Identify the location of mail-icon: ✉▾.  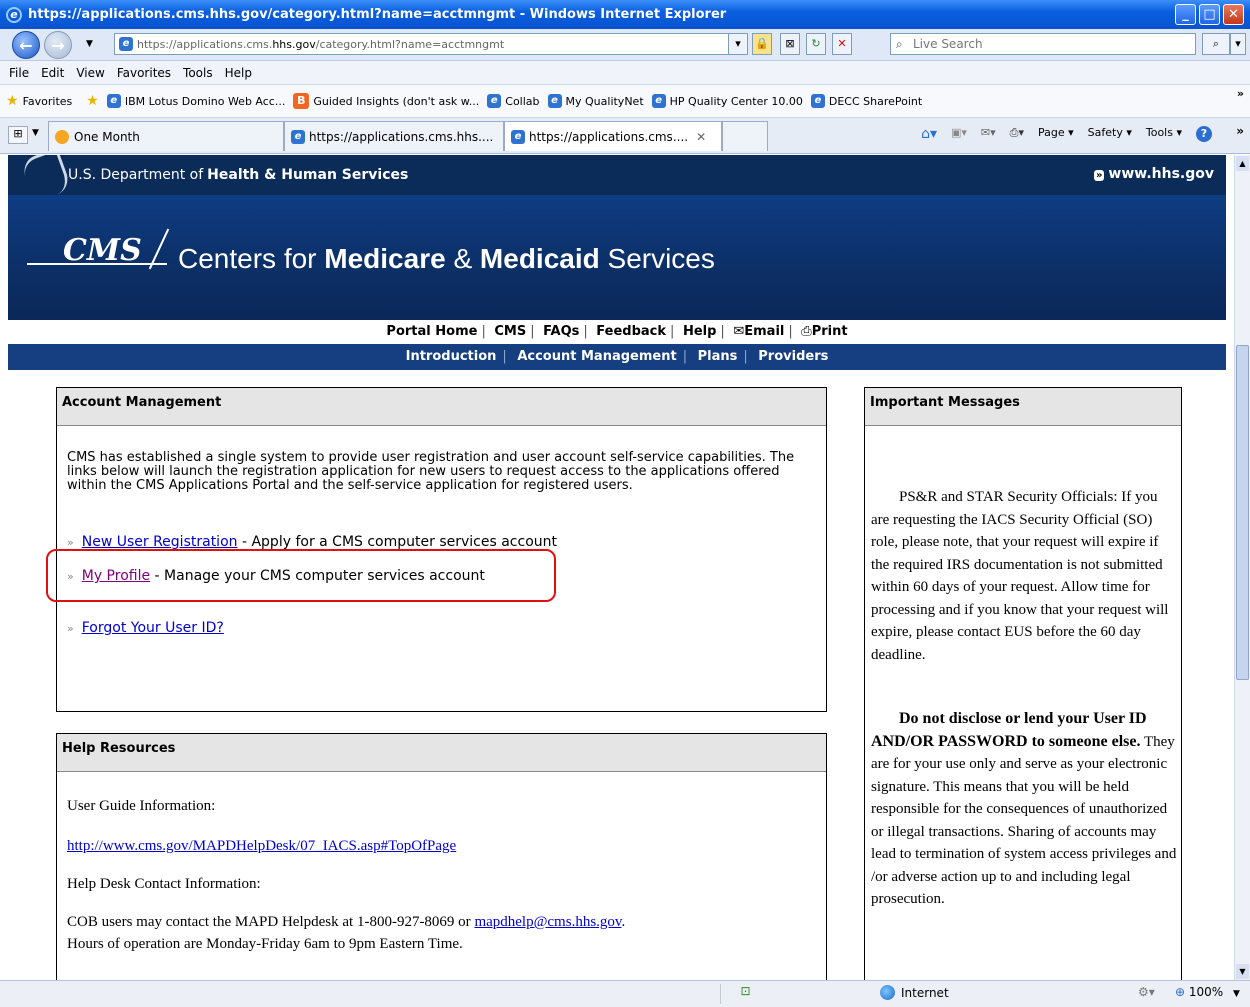
(988, 134).